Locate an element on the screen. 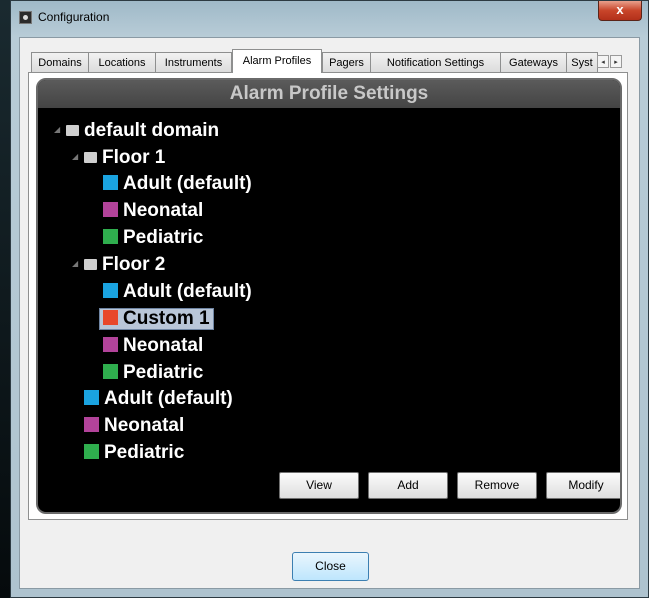 The width and height of the screenshot is (649, 598). tree-node-floor-2: Floor 2 is located at coordinates (124, 265).